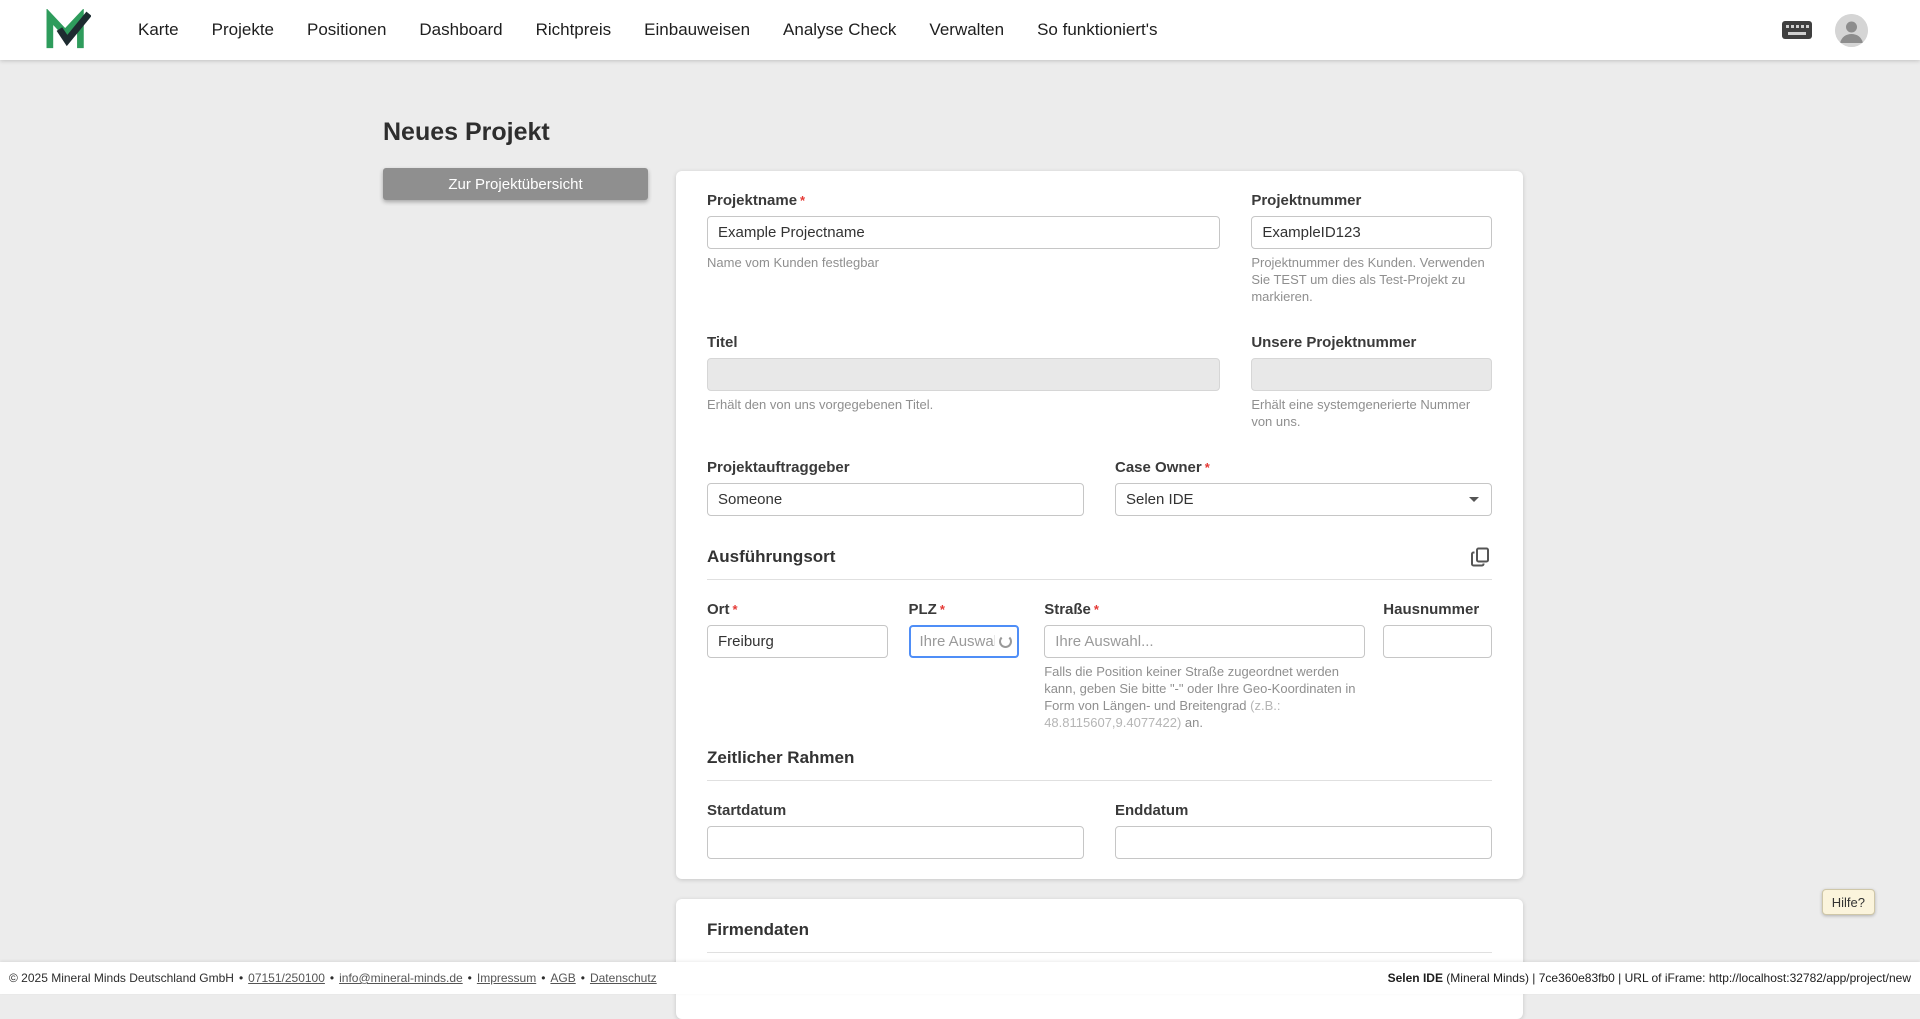 The image size is (1920, 1019). Describe the element at coordinates (68, 30) in the screenshot. I see `mineral-minds-logo-icon` at that location.